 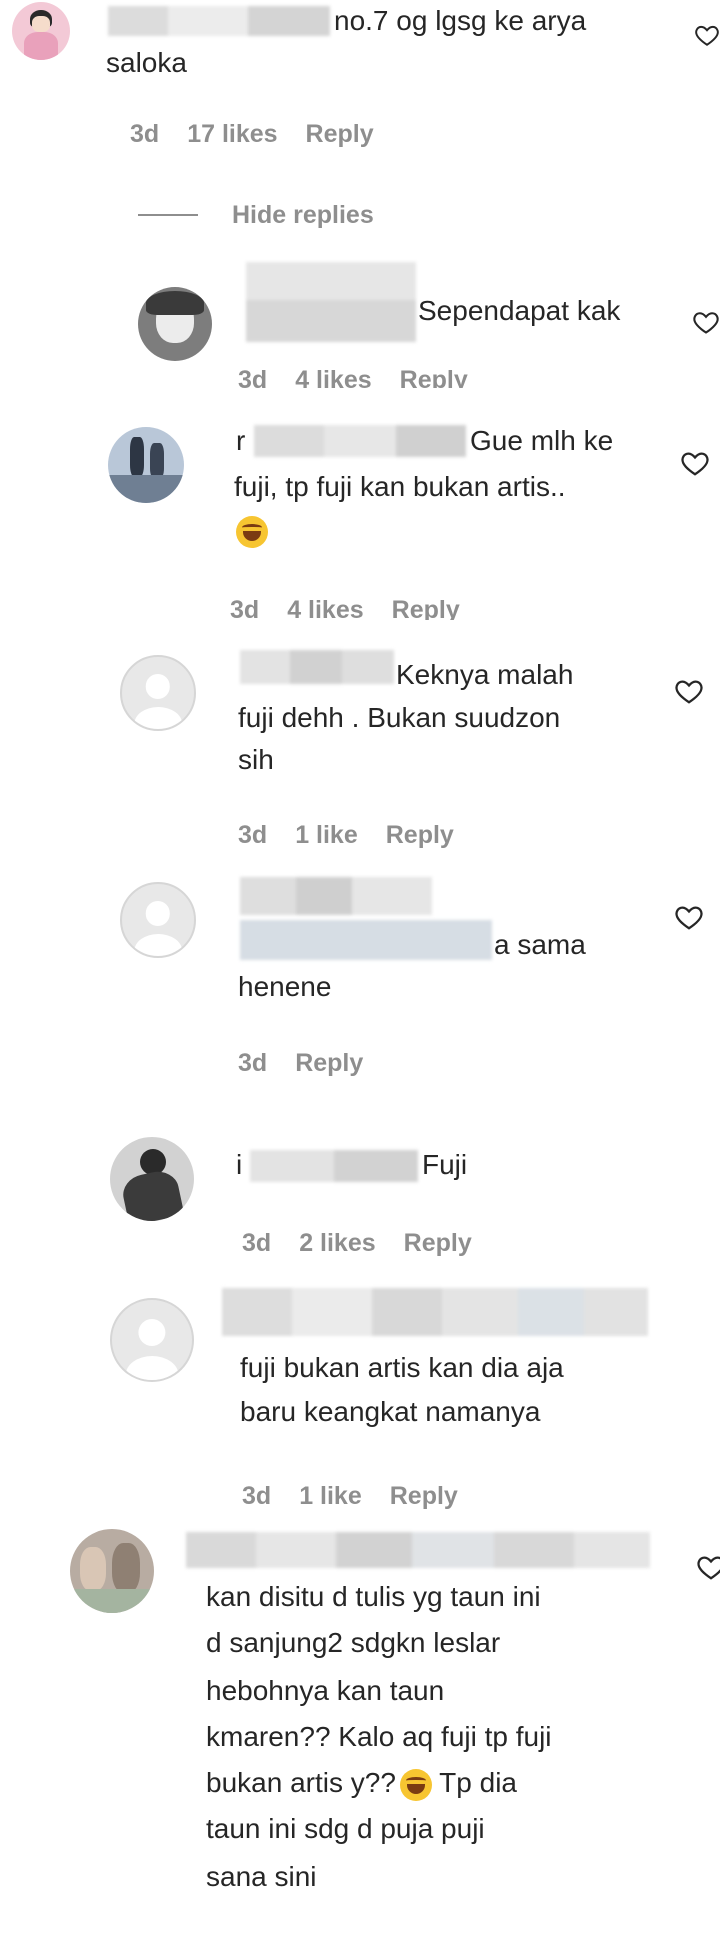 I want to click on comment-username-prefix: r, so click(x=240, y=441).